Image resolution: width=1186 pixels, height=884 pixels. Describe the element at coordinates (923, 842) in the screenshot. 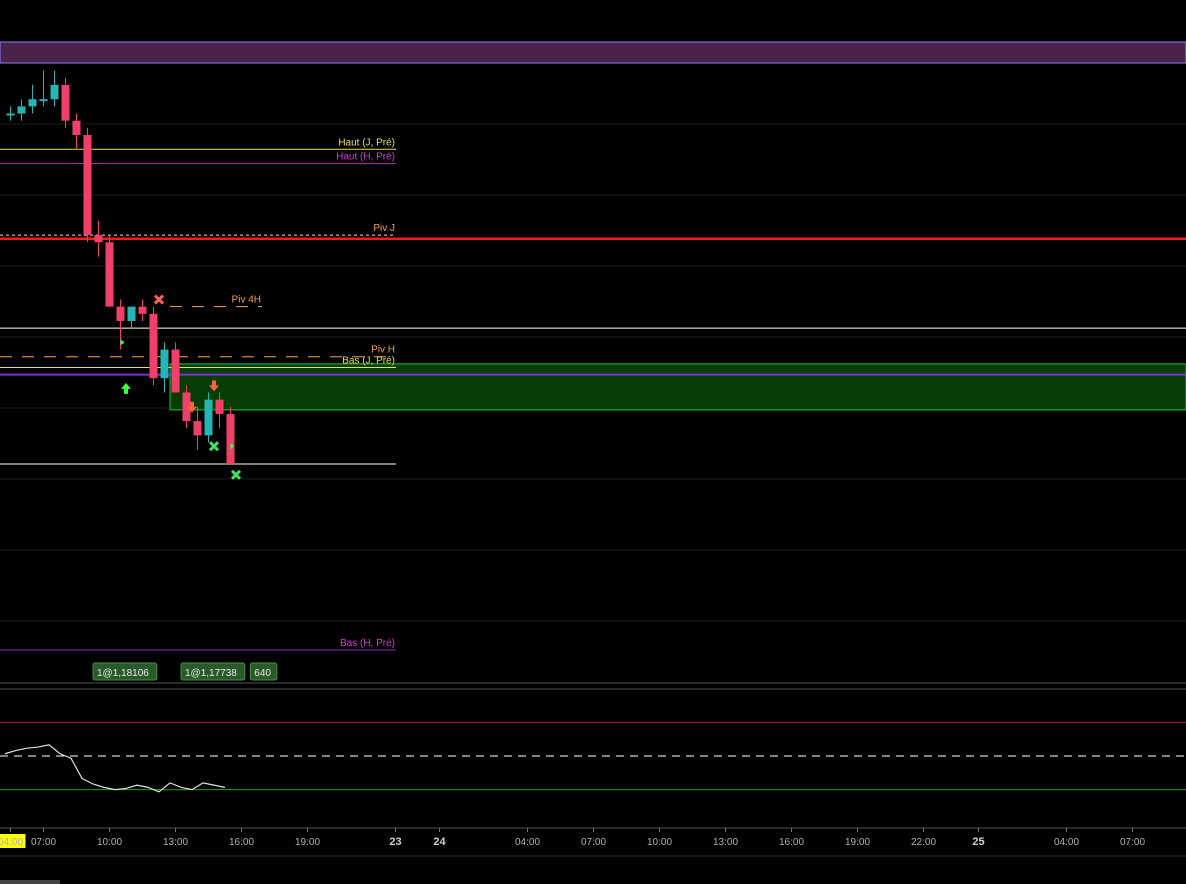

I see `tick-label: 22:00` at that location.